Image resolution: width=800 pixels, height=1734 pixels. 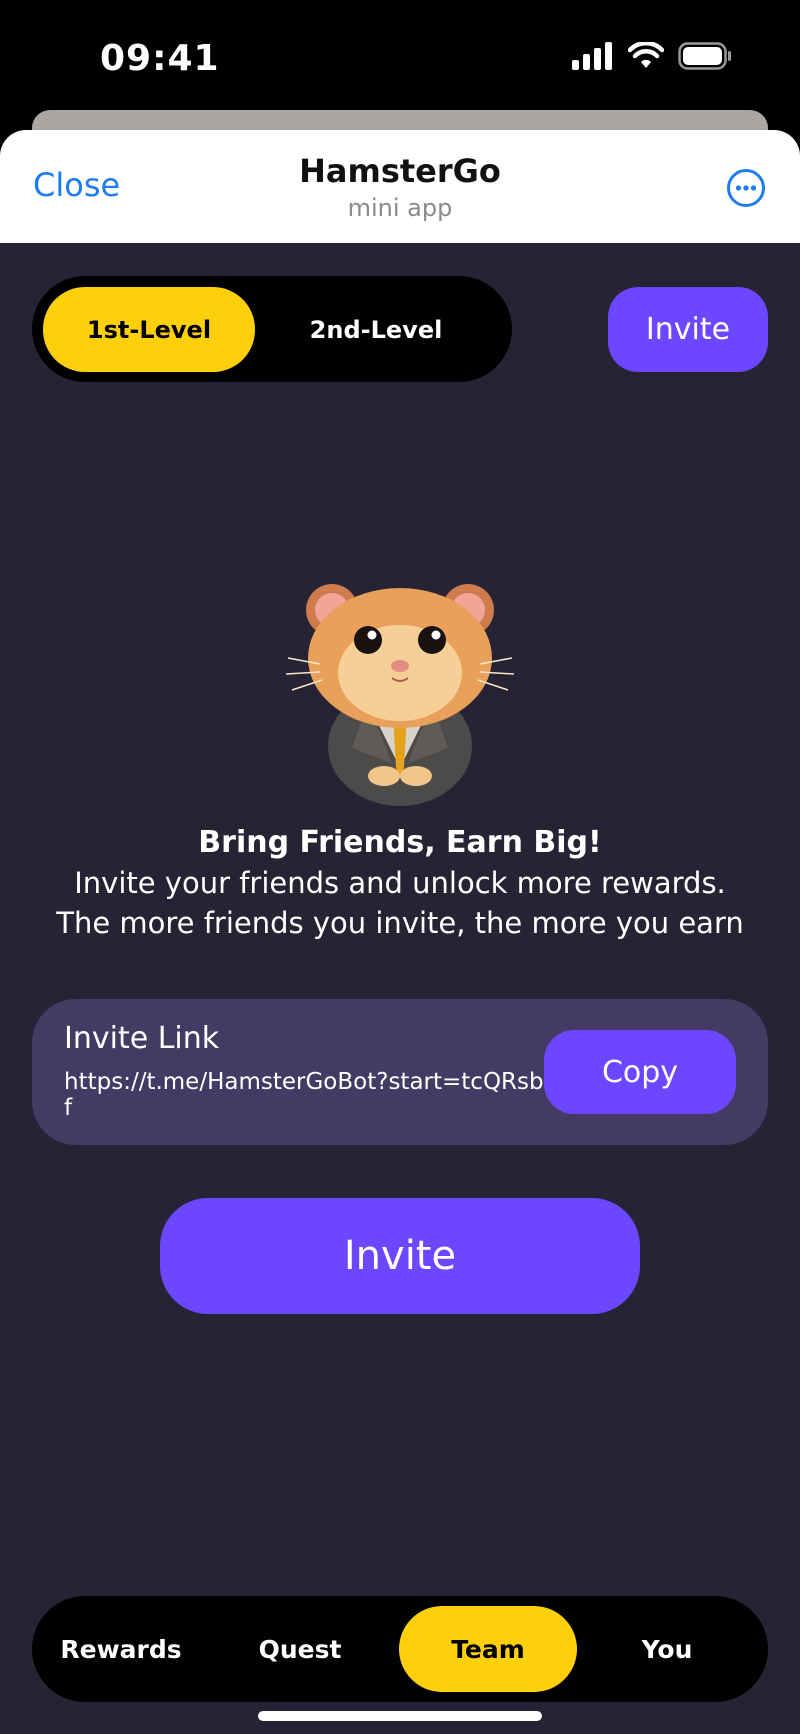 What do you see at coordinates (592, 56) in the screenshot?
I see `signal-icon` at bounding box center [592, 56].